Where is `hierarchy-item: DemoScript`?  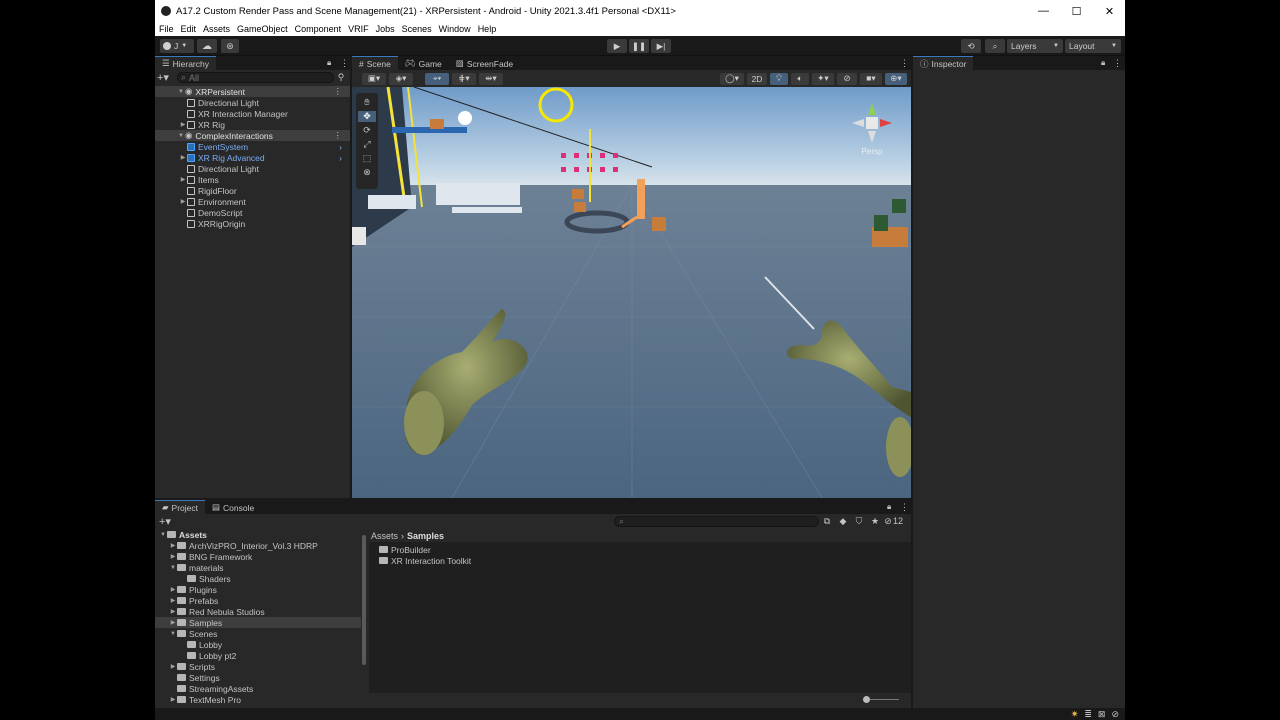 hierarchy-item: DemoScript is located at coordinates (252, 212).